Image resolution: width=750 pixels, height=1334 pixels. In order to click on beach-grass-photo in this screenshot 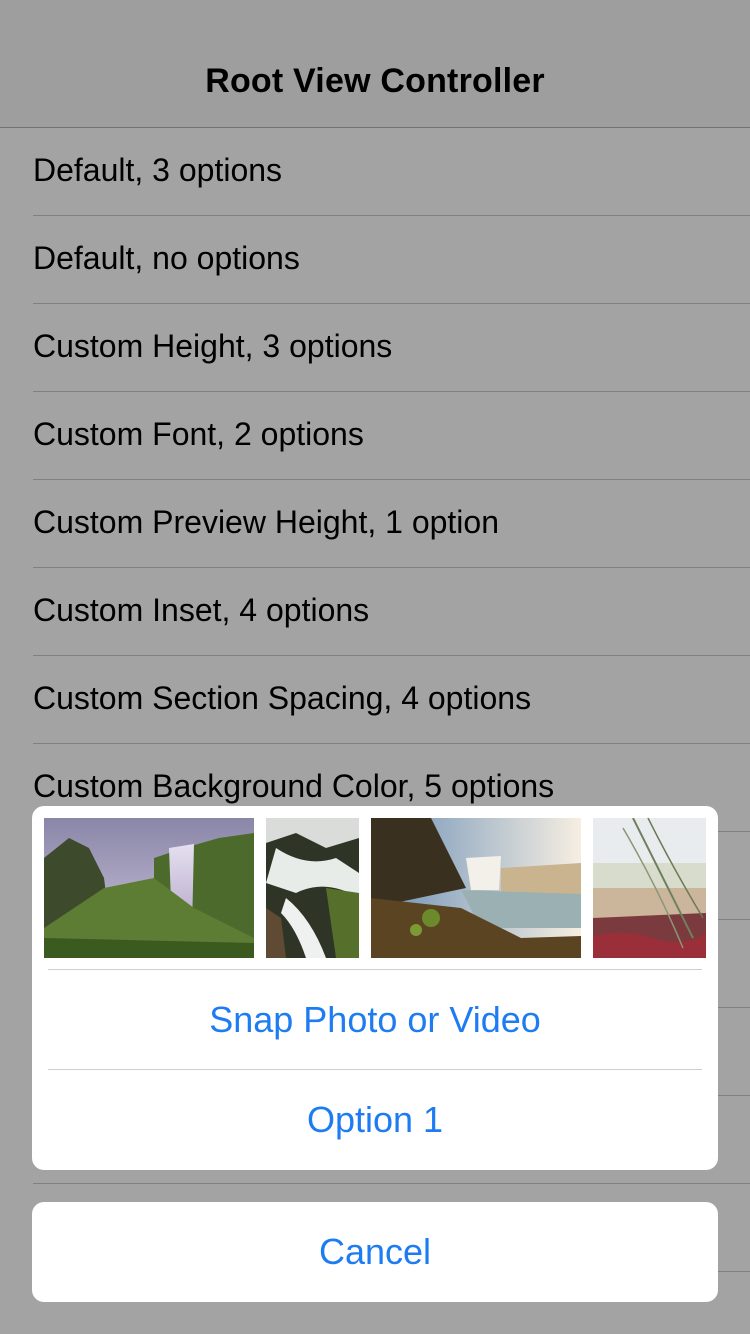, I will do `click(649, 888)`.